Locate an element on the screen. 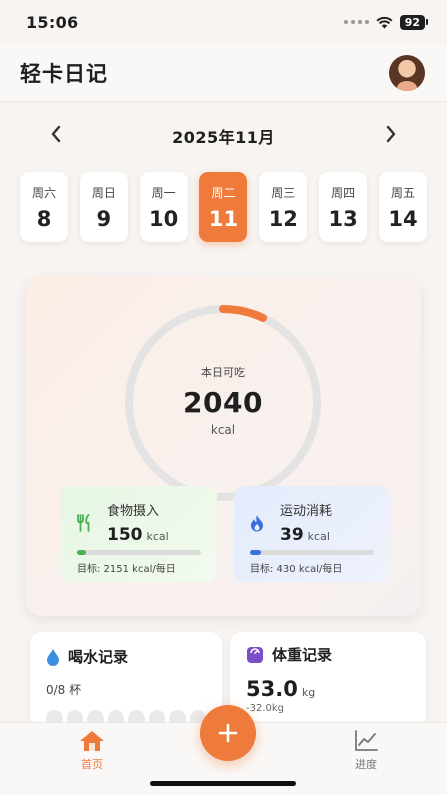  day-date: 14 is located at coordinates (403, 218).